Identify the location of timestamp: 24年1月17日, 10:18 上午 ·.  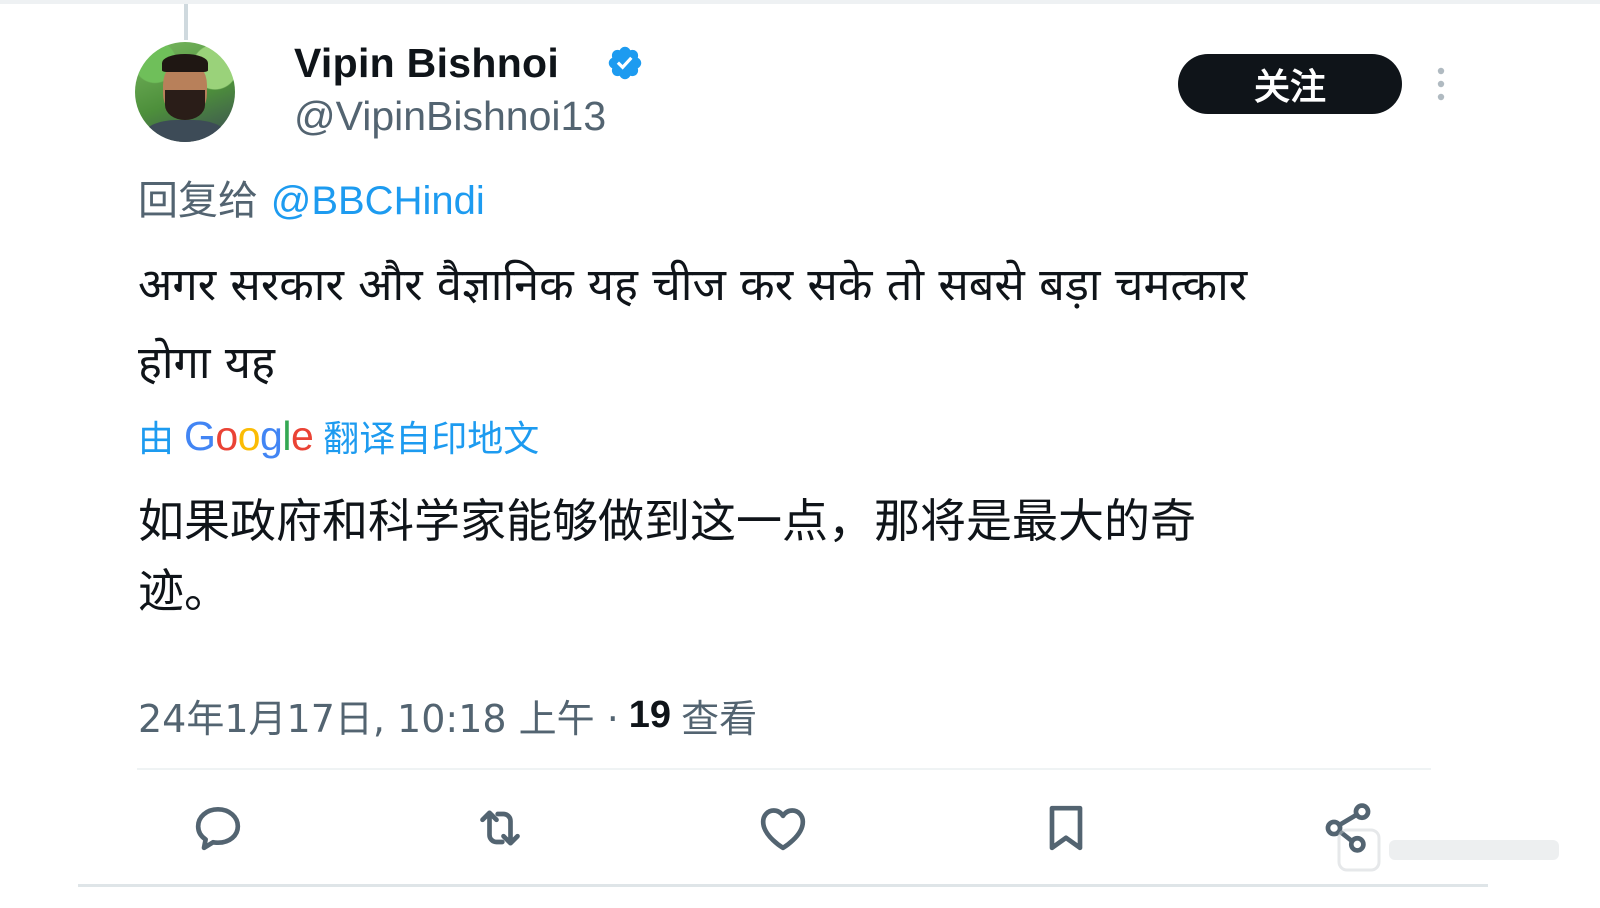
(378, 715).